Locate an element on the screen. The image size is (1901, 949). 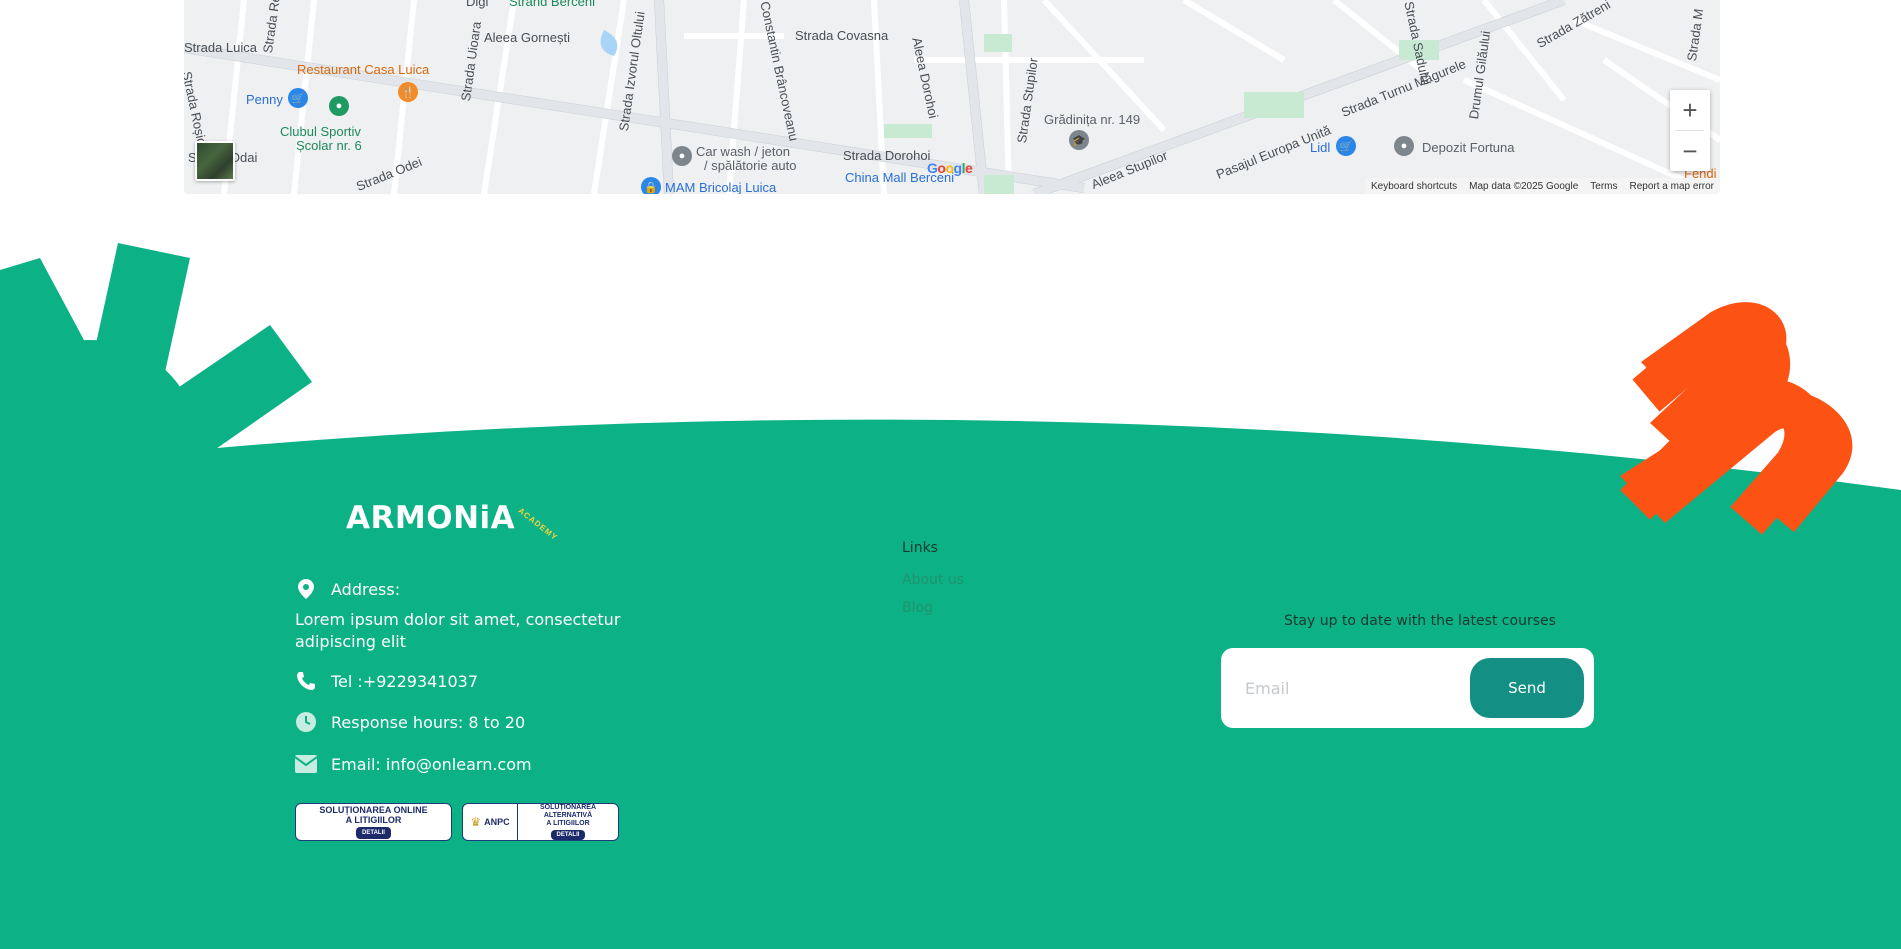
map-label: Car wash / jeton is located at coordinates (743, 151).